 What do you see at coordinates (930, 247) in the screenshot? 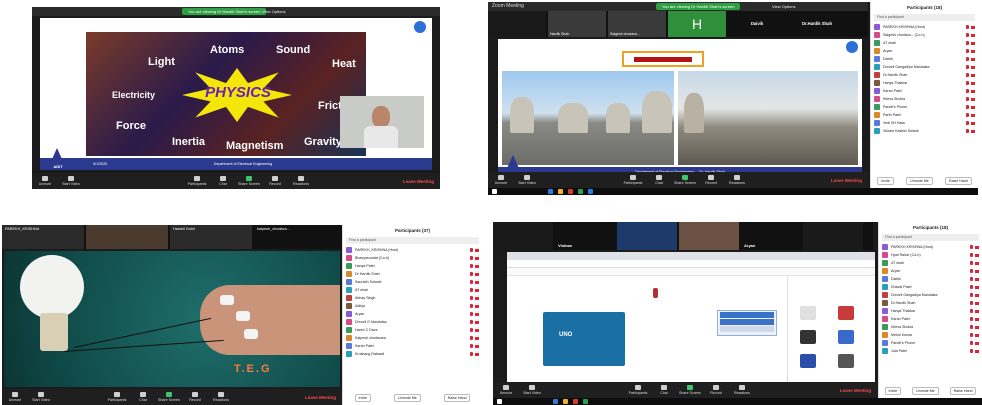
I see `participant-row: PAREKH KRISHNA (Host)` at bounding box center [930, 247].